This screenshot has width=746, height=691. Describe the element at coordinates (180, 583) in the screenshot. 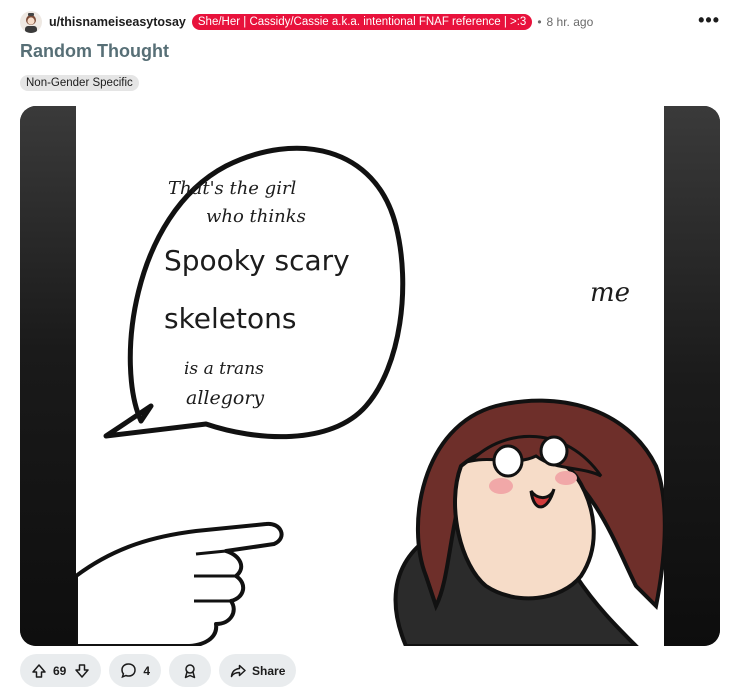

I see `pointing-hand` at that location.